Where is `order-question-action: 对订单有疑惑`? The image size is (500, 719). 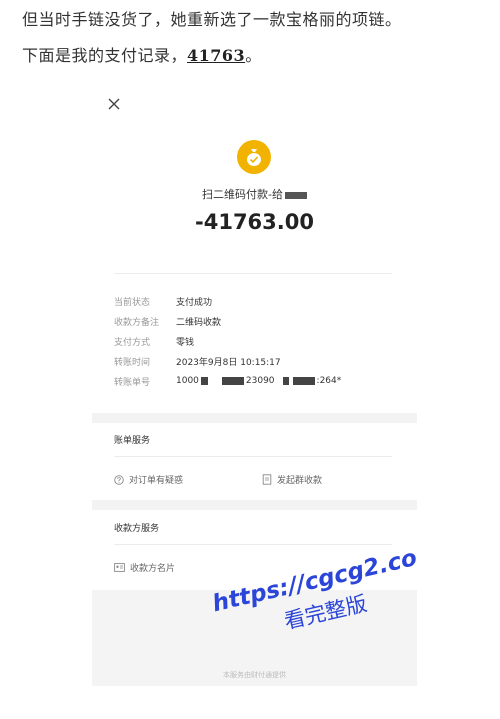 order-question-action: 对订单有疑惑 is located at coordinates (148, 479).